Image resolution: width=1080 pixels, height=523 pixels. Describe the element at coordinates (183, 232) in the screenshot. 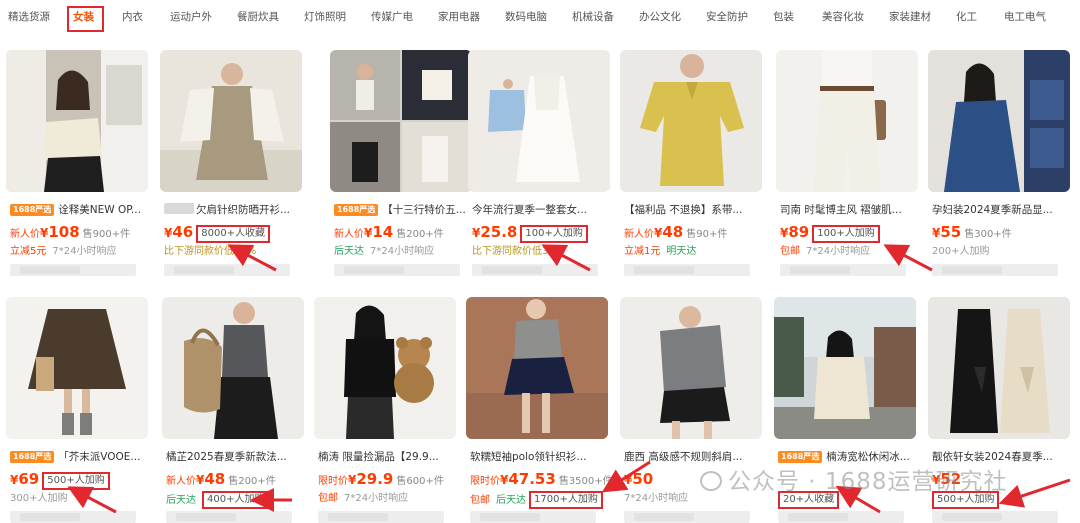

I see `price: 46` at that location.